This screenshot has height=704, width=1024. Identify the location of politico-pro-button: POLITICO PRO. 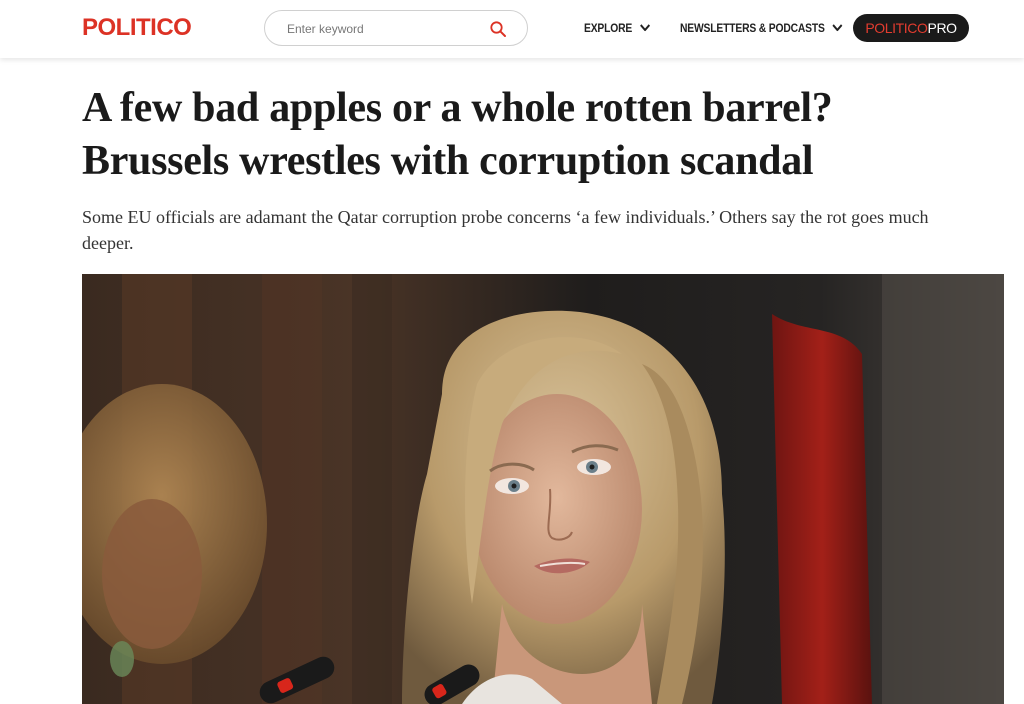
(911, 28).